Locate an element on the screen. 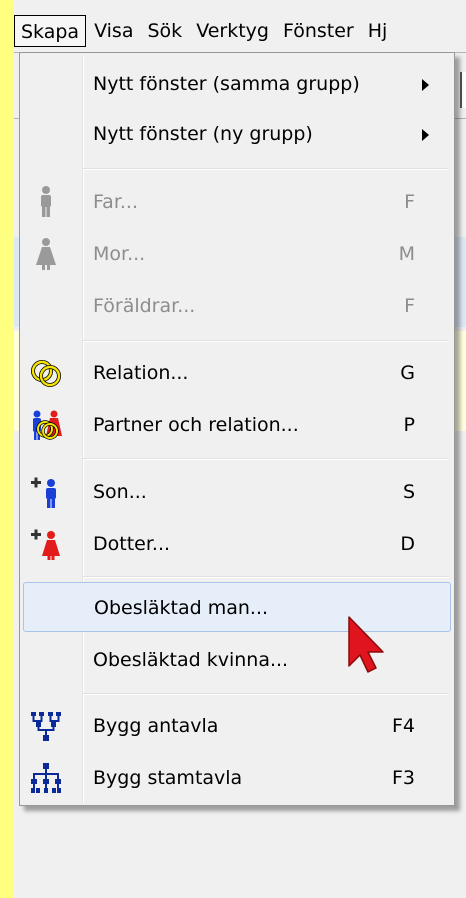 The height and width of the screenshot is (898, 466). menu-item-new-window-same-group: Nytt fönster (samma grupp) is located at coordinates (237, 84).